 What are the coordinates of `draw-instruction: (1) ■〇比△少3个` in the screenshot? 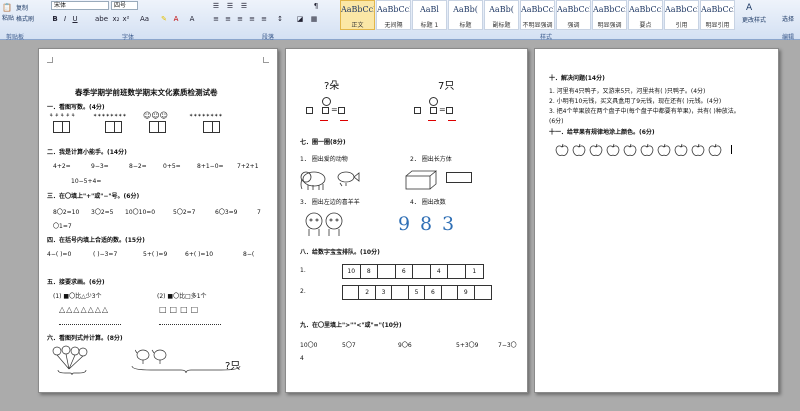 It's located at (77, 296).